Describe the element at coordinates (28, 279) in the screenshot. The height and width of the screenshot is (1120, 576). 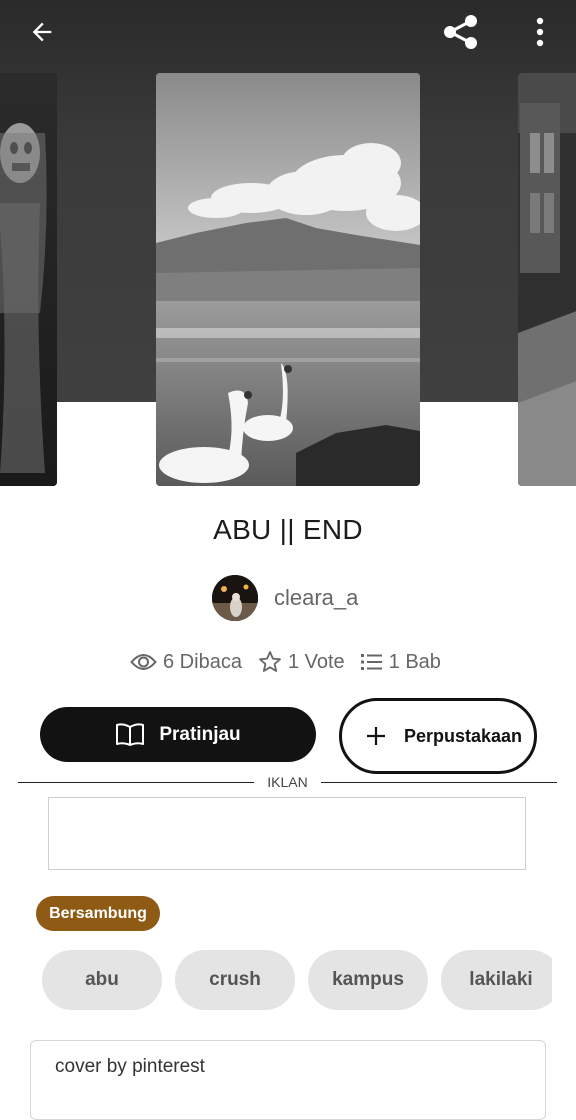
I see `cover-previous-story` at that location.